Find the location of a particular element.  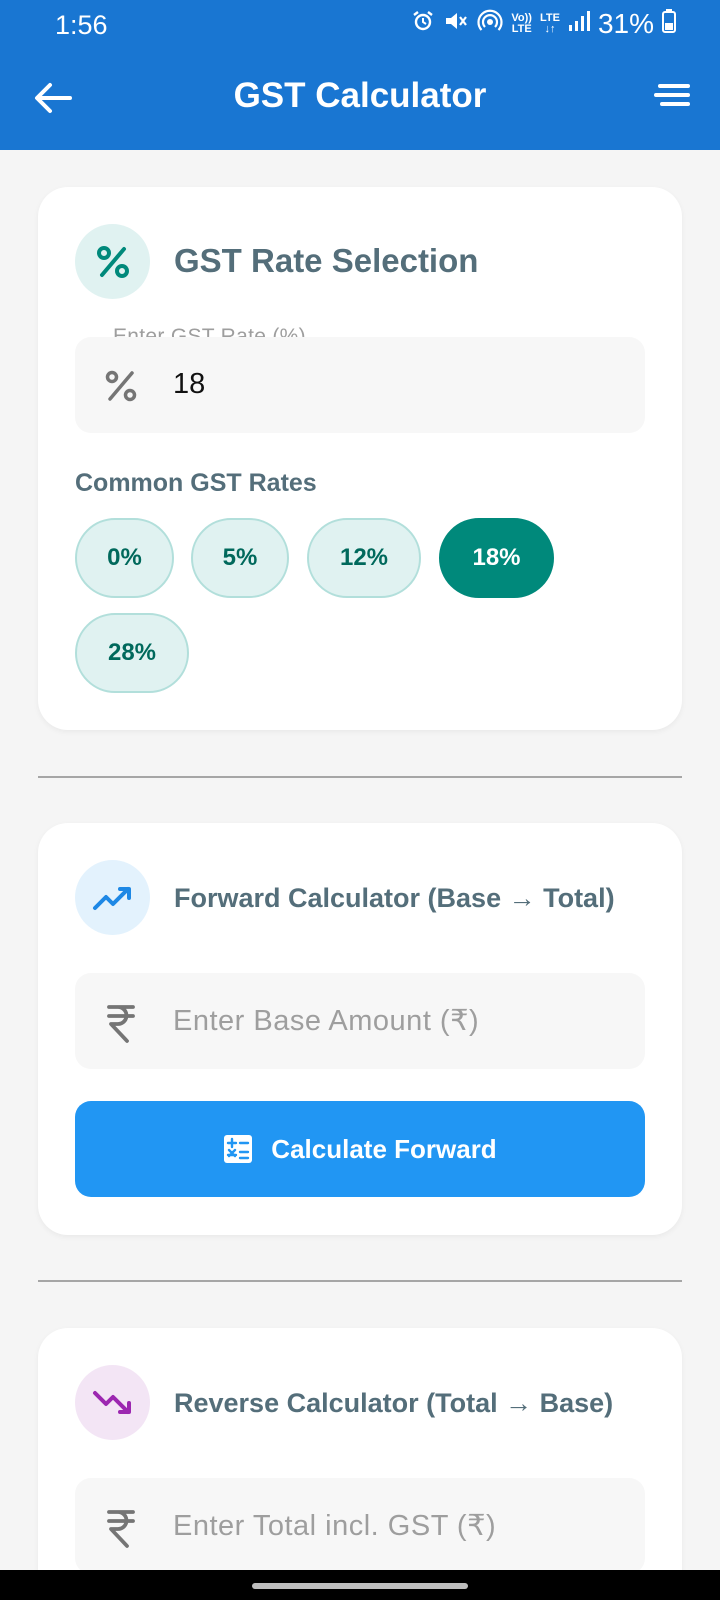

common-rates-label: Common GST Rates is located at coordinates (196, 483).